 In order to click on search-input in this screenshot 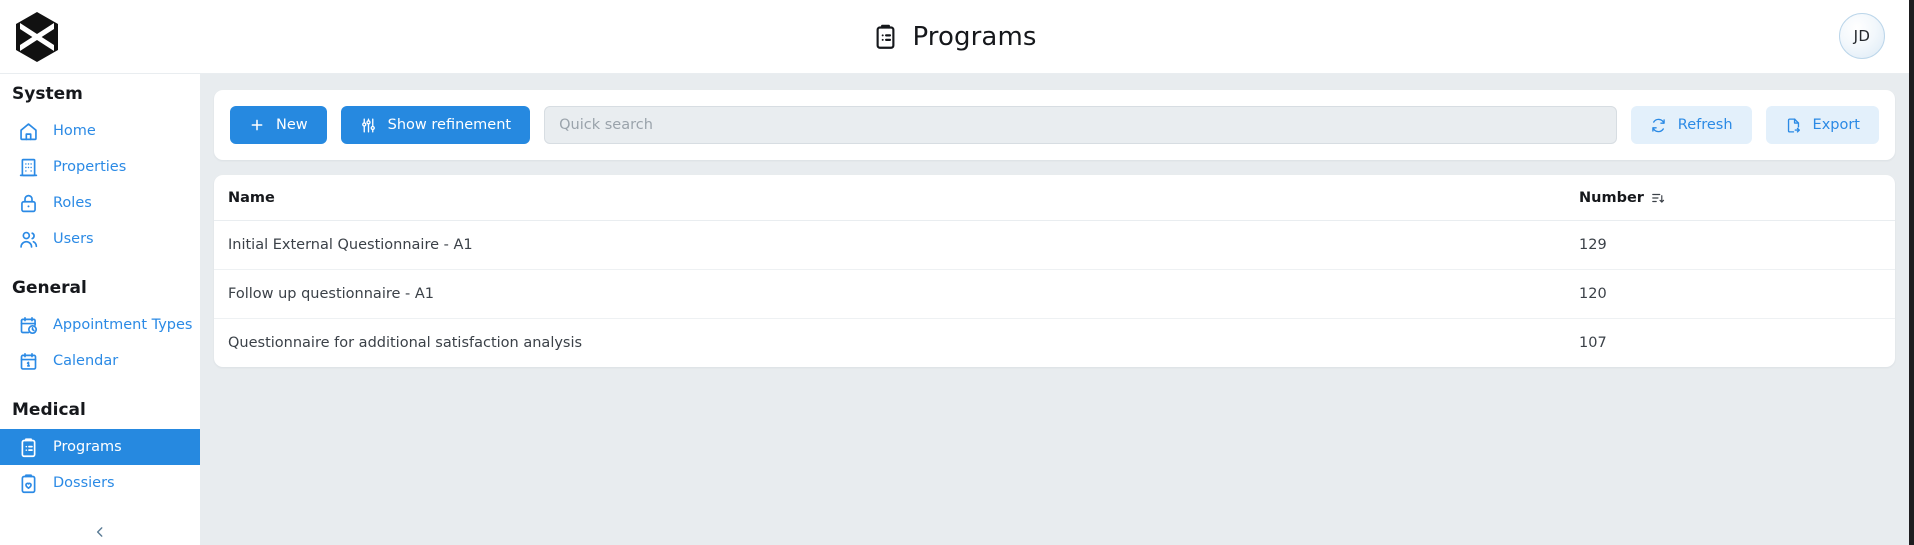, I will do `click(1080, 125)`.